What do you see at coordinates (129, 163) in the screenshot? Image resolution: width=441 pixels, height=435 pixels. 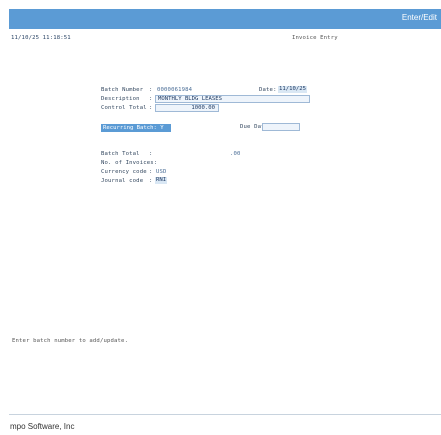 I see `invoice-count-label: No. of Invoices:` at bounding box center [129, 163].